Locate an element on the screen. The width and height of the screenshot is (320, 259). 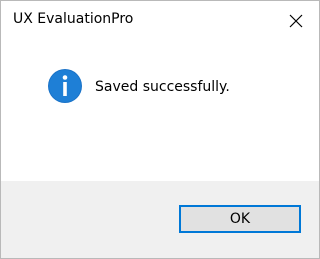
close-button is located at coordinates (296, 21).